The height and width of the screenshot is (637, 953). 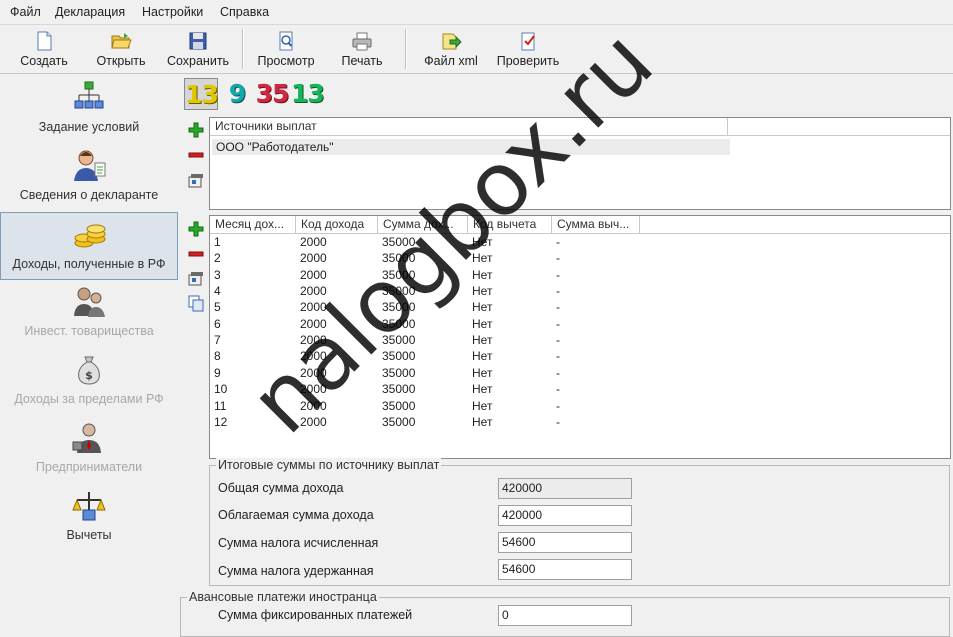 I want to click on sidebar-item-income-rf: Доходы, полученные в РФ, so click(x=89, y=246).